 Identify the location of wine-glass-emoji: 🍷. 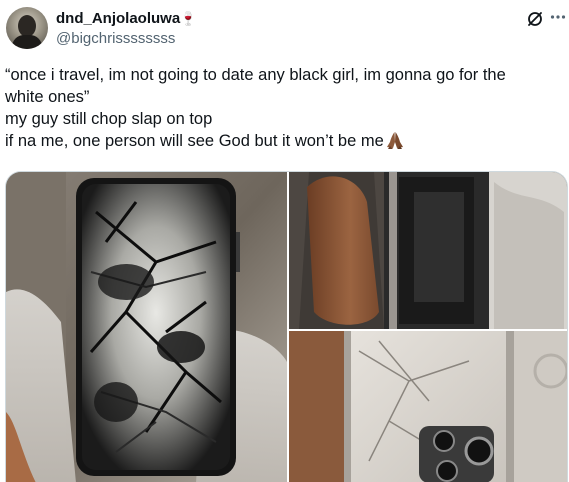
(188, 18).